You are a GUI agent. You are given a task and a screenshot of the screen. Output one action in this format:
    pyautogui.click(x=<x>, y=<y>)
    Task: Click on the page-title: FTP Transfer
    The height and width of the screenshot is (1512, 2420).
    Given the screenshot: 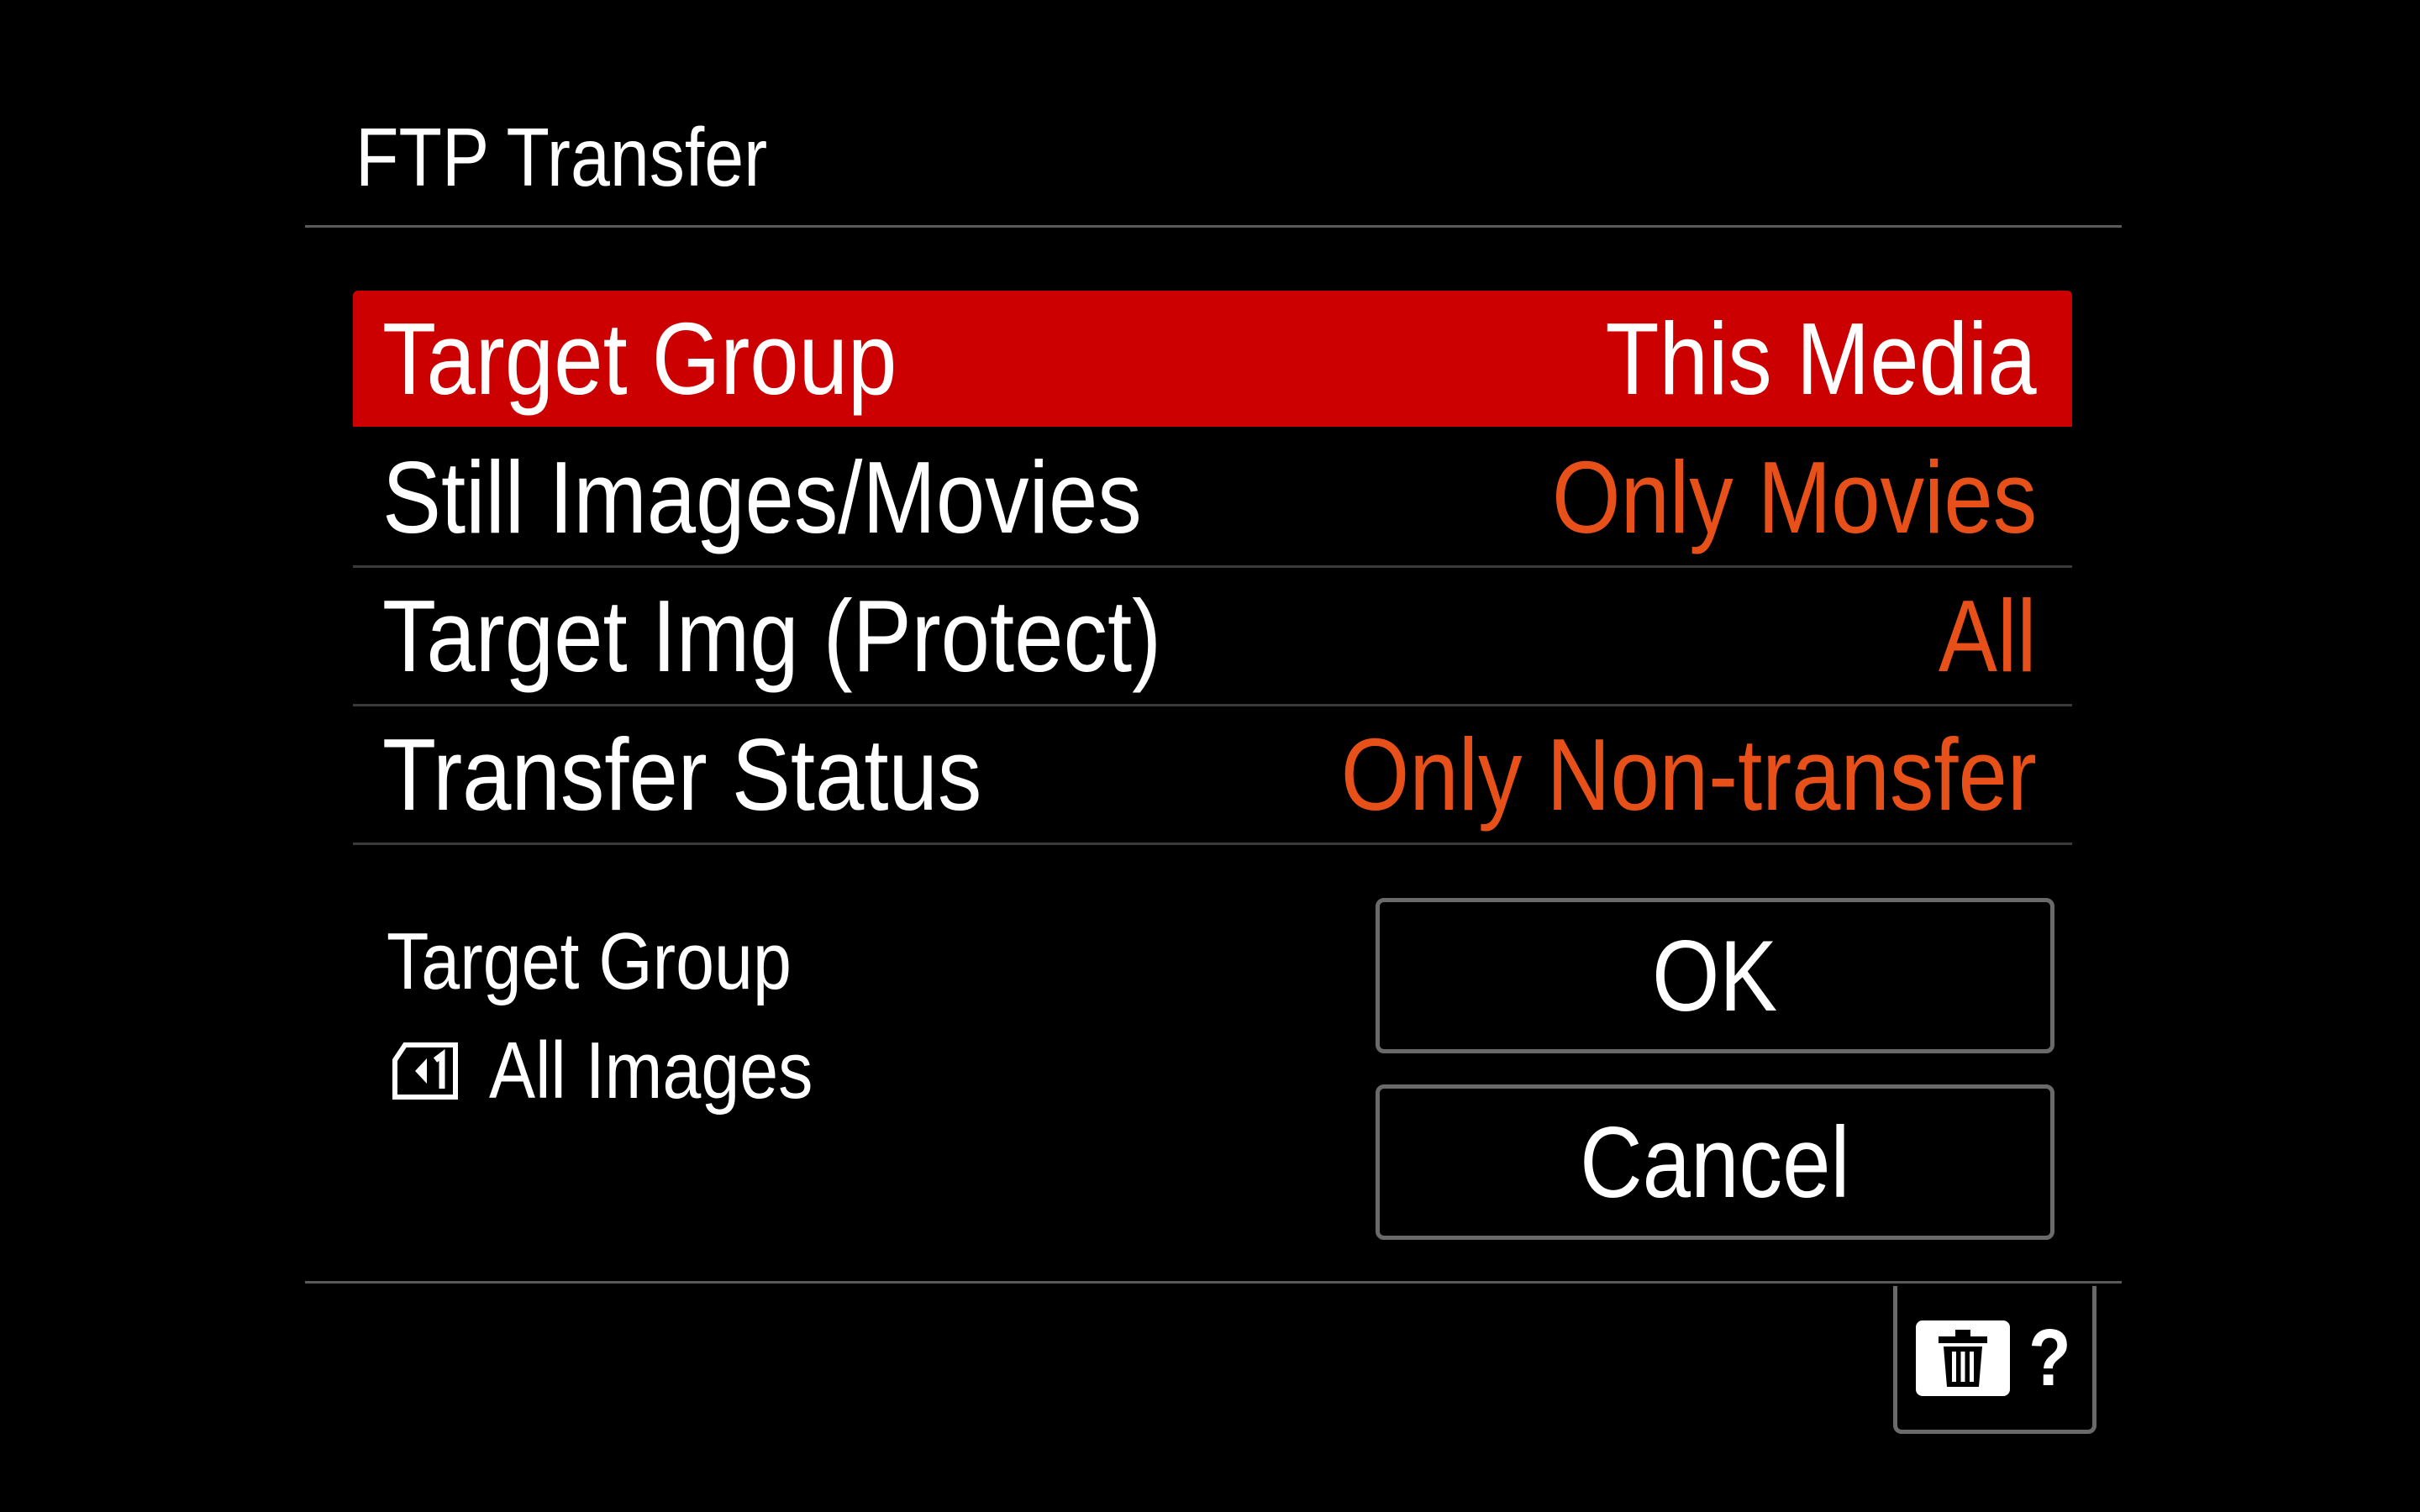 What is the action you would take?
    pyautogui.click(x=561, y=157)
    